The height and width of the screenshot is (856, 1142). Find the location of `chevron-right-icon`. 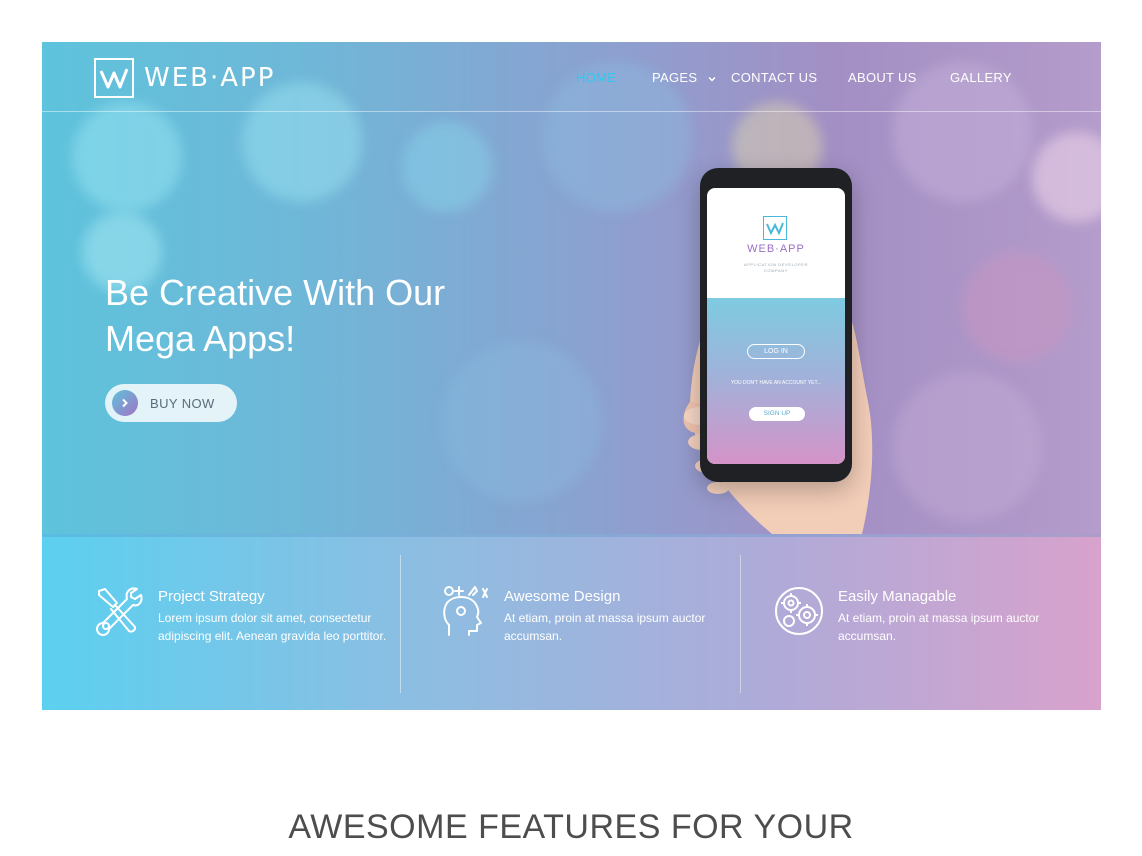

chevron-right-icon is located at coordinates (125, 403).